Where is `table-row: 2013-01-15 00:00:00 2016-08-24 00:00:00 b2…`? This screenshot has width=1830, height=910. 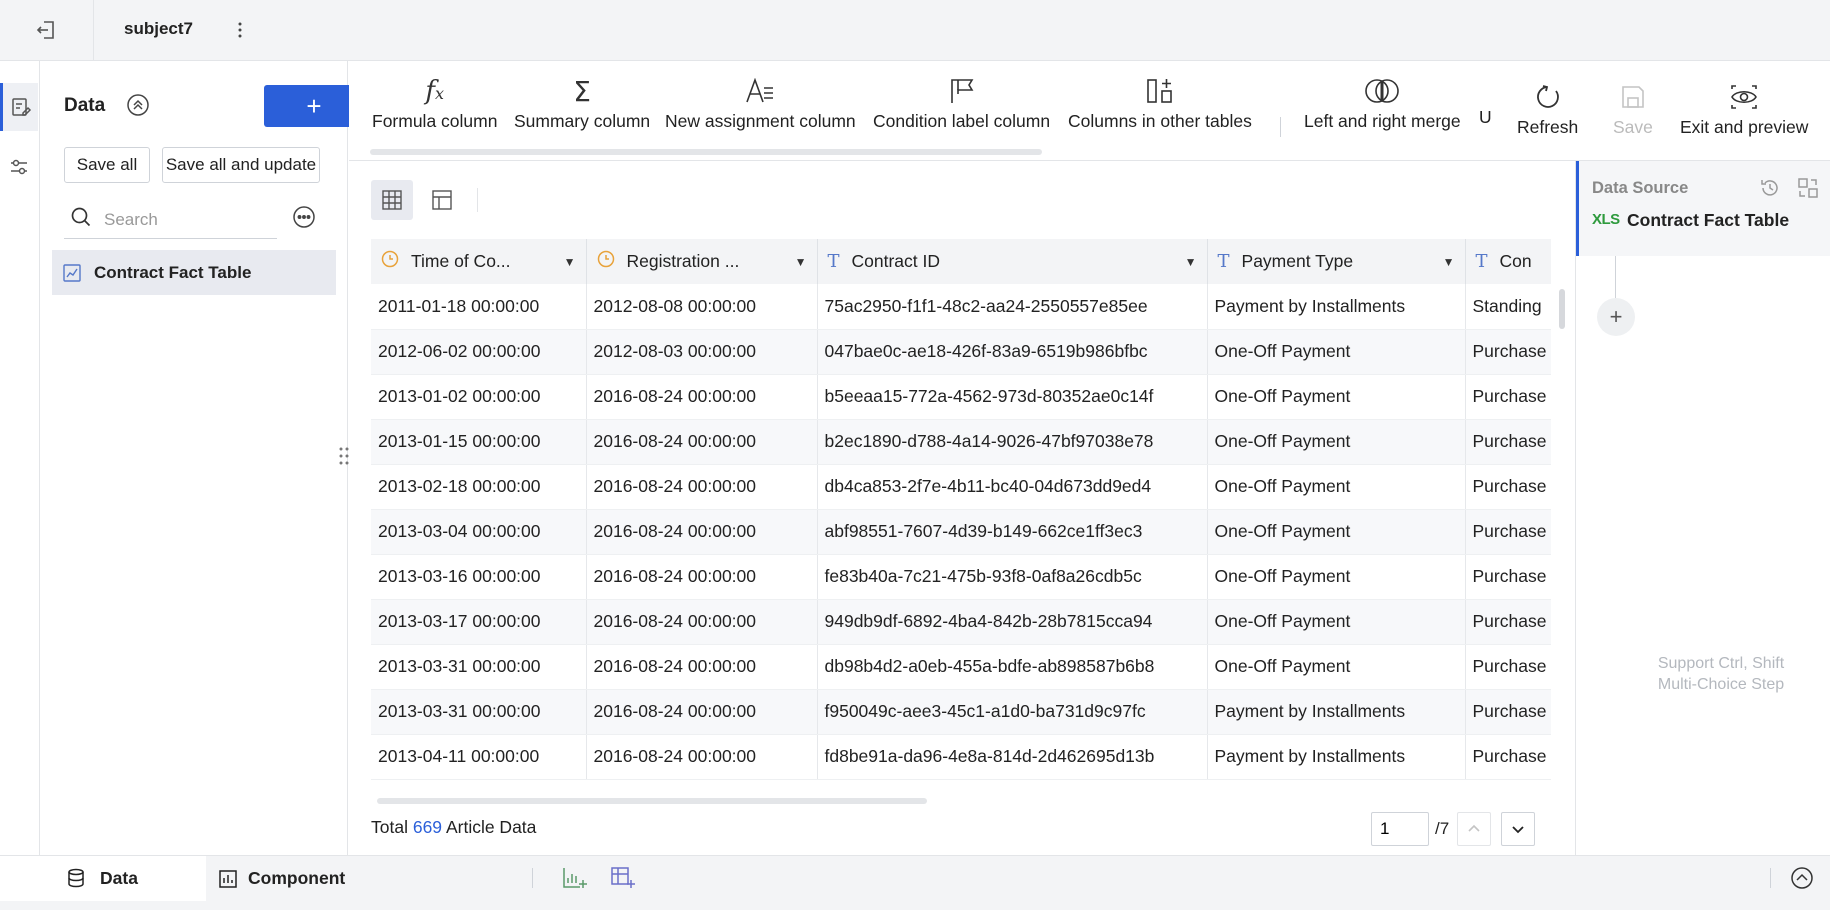 table-row: 2013-01-15 00:00:00 2016-08-24 00:00:00 b2… is located at coordinates (961, 442).